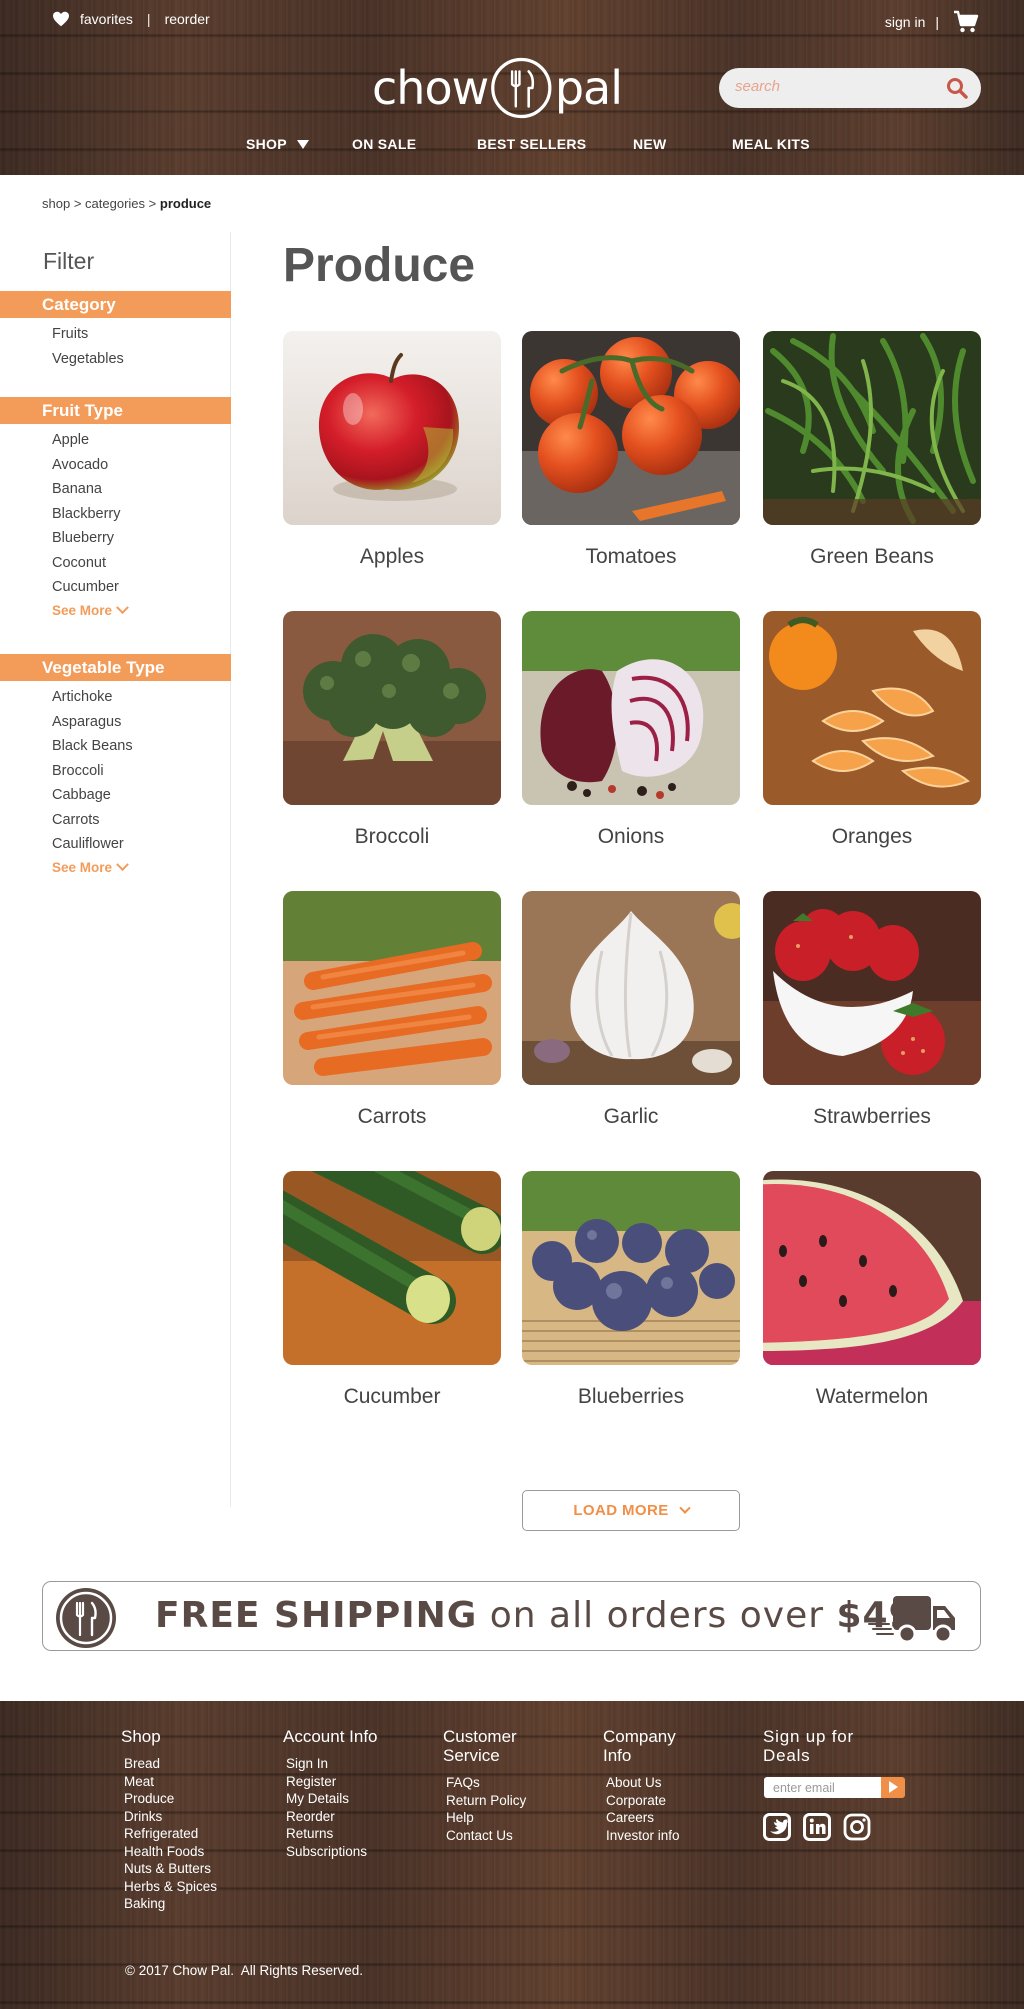 This screenshot has width=1024, height=2009. Describe the element at coordinates (106, 19) in the screenshot. I see `favorites-link: favorites` at that location.